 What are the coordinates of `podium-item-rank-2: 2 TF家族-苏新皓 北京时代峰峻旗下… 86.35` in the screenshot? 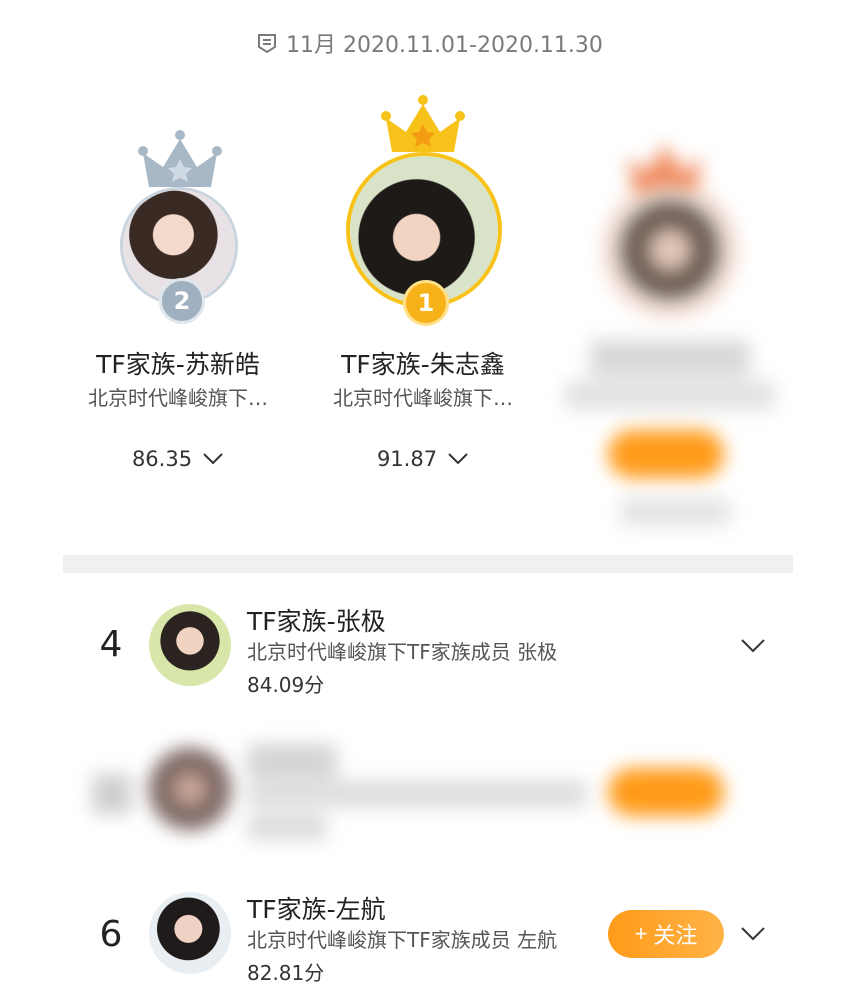 It's located at (178, 290).